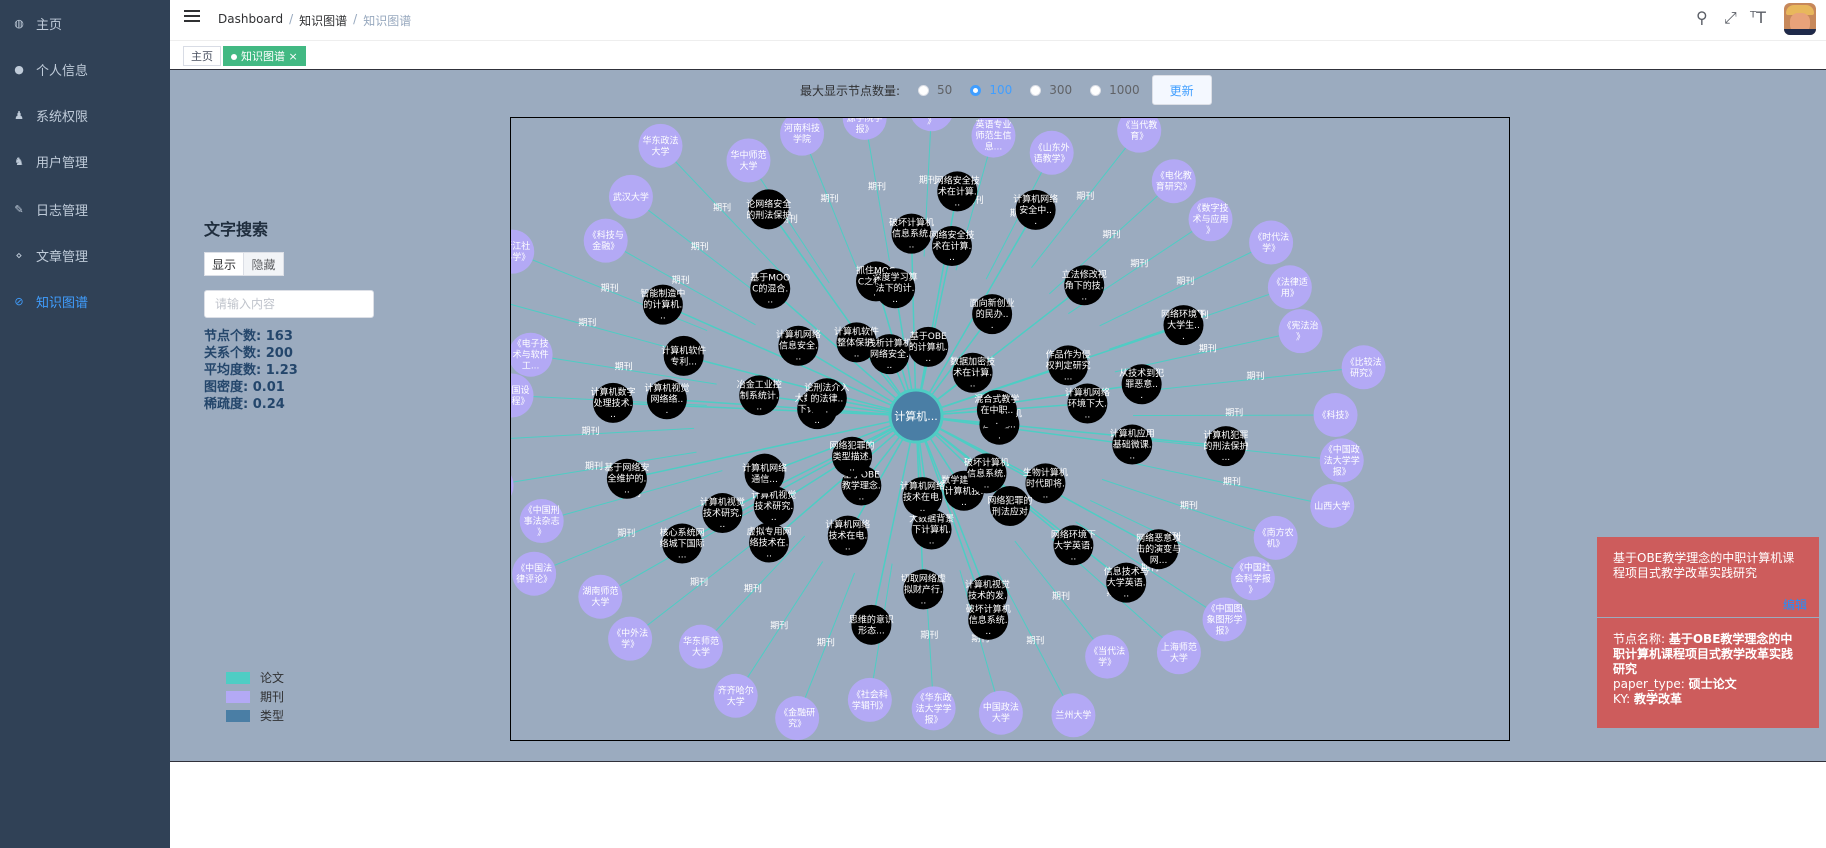  Describe the element at coordinates (1115, 90) in the screenshot. I see `radio-1000: 1000` at that location.